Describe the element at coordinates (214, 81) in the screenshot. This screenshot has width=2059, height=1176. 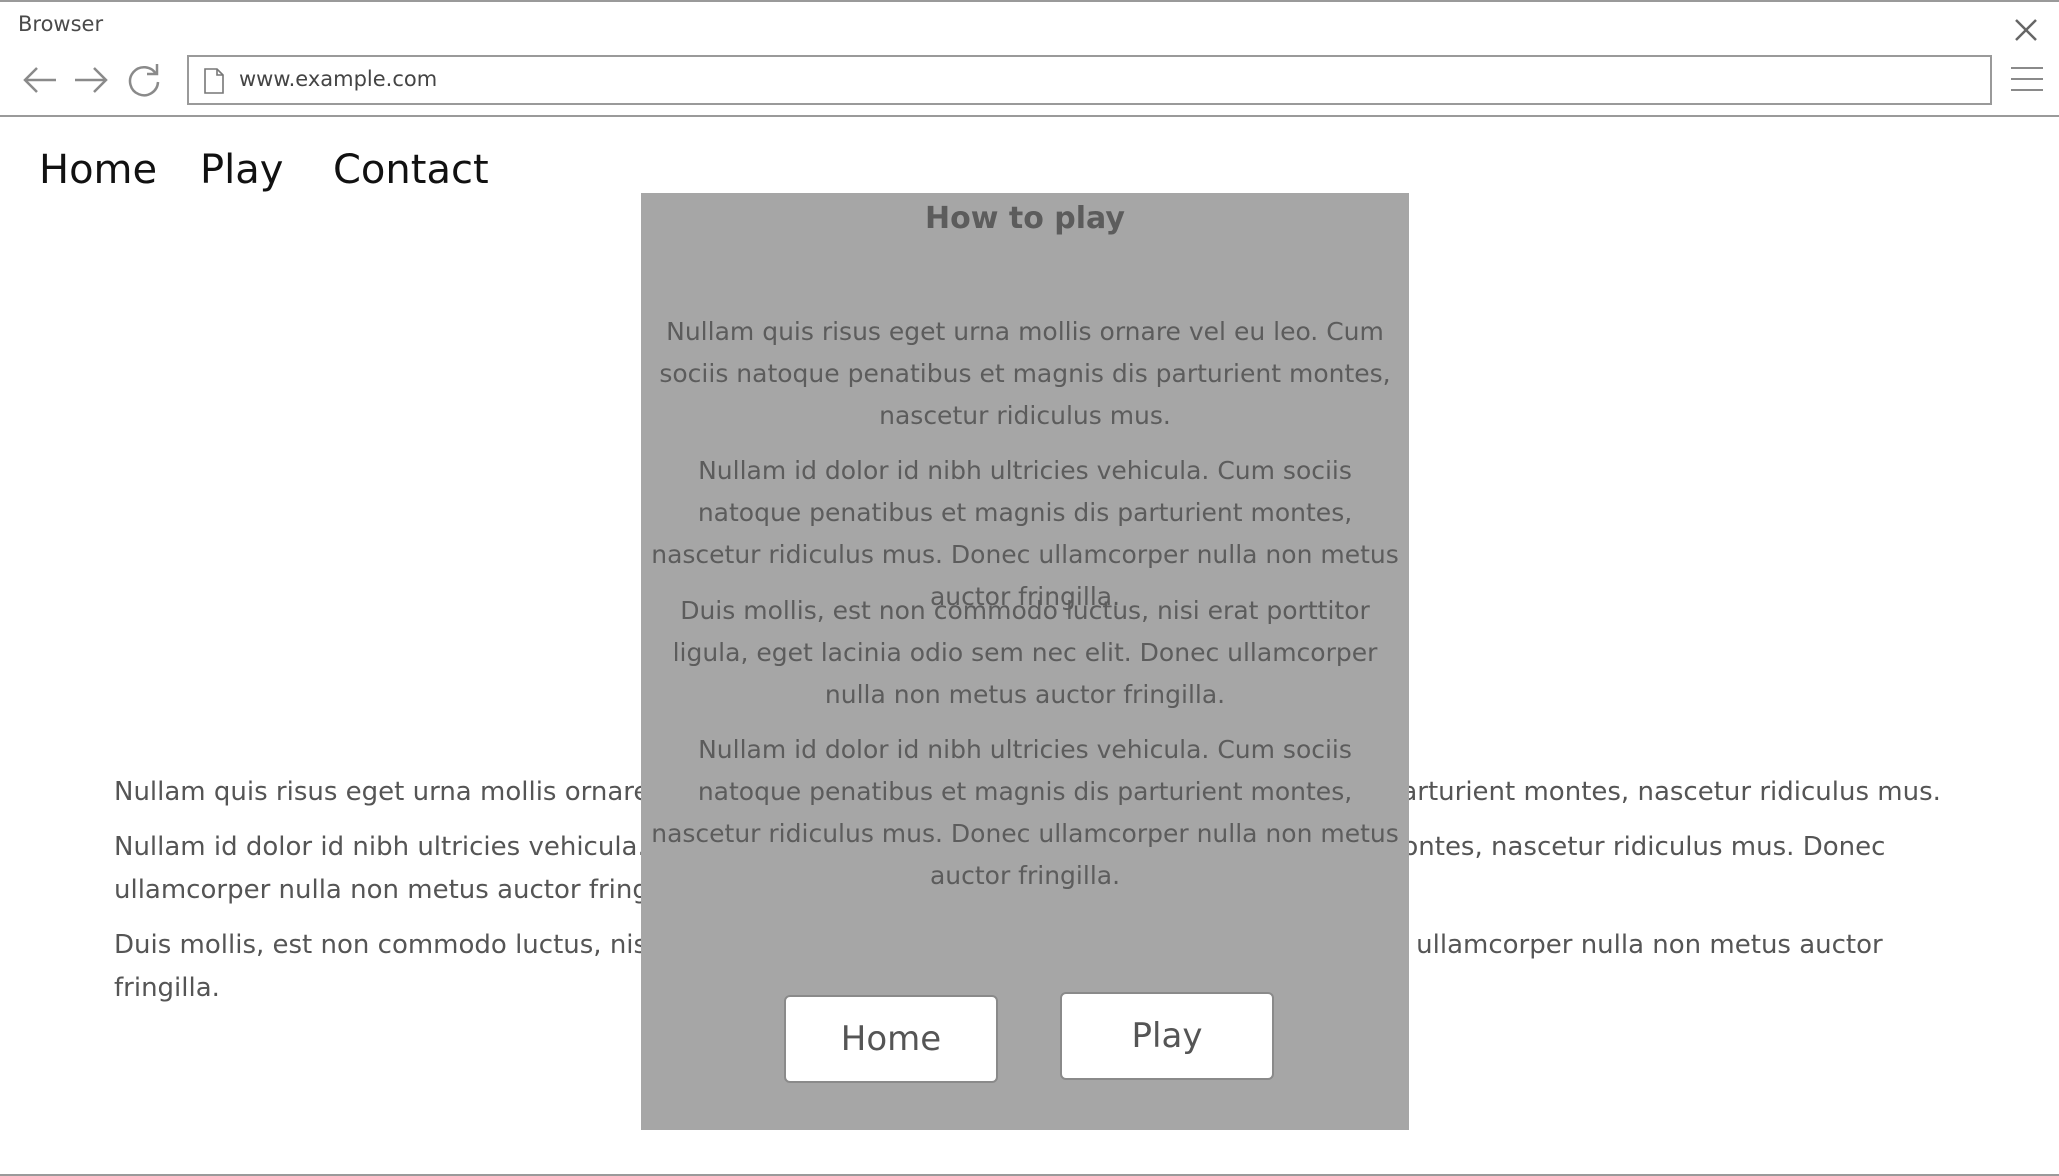
I see `page-icon` at that location.